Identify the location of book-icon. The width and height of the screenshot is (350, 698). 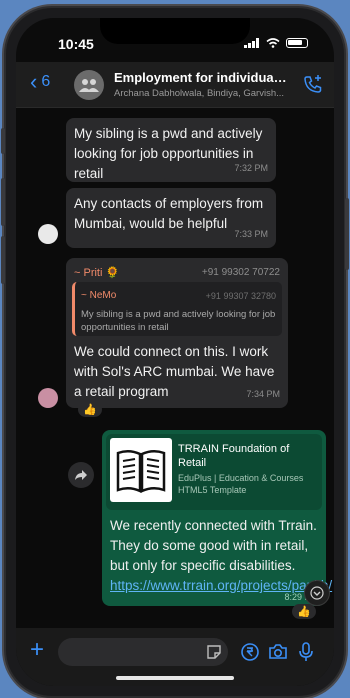
(141, 470).